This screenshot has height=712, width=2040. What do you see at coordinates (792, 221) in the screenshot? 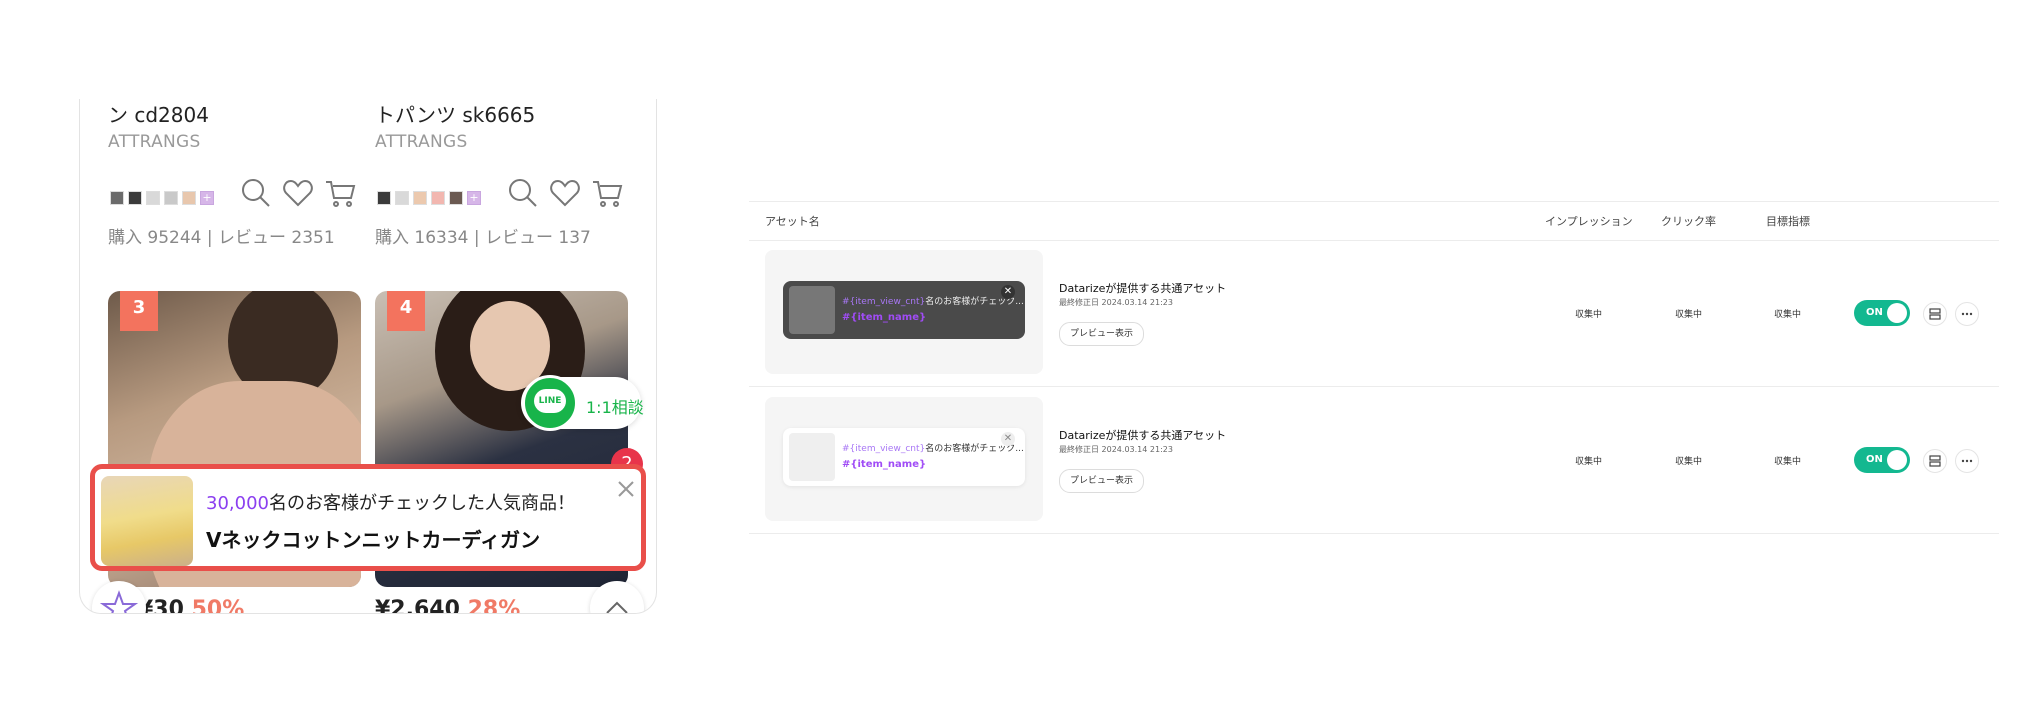
I see `column-asset-name: アセット名` at bounding box center [792, 221].